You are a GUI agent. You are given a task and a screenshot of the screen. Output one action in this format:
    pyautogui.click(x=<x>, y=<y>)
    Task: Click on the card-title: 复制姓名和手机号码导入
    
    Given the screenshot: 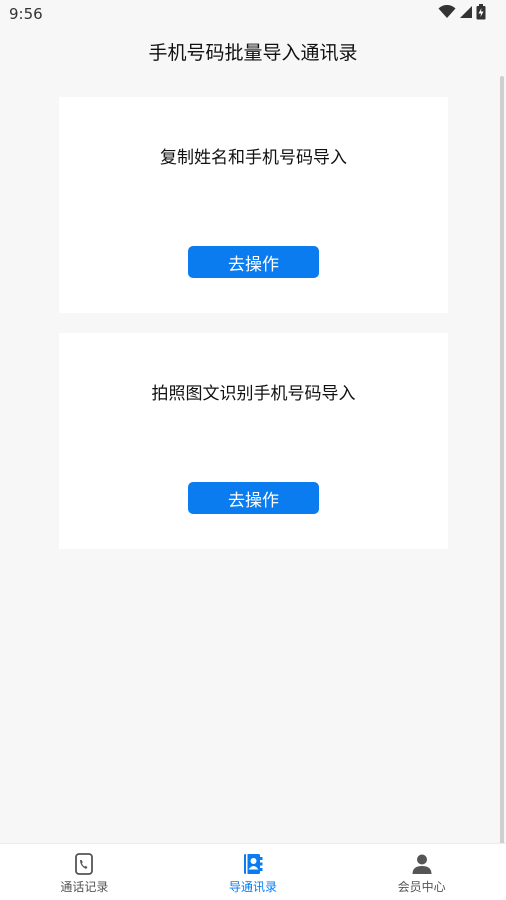 What is the action you would take?
    pyautogui.click(x=253, y=158)
    